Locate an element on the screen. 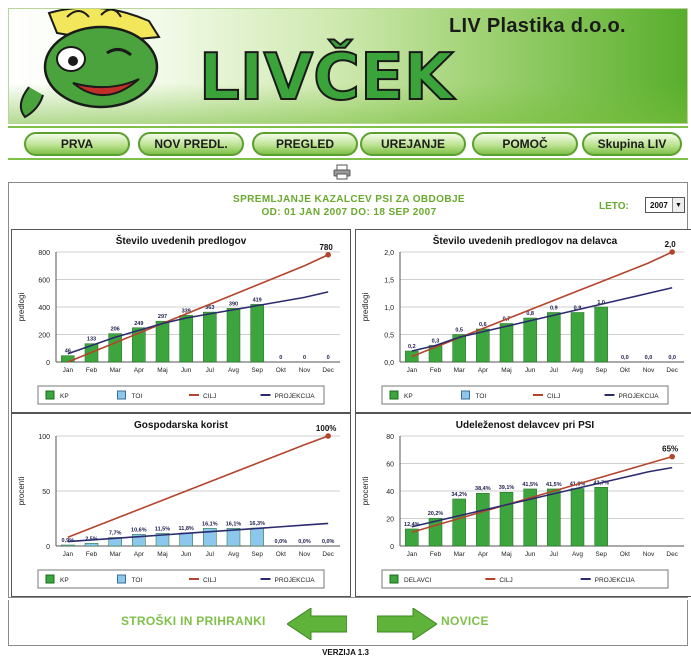 The image size is (691, 662). x-tick-label: Avg is located at coordinates (233, 370).